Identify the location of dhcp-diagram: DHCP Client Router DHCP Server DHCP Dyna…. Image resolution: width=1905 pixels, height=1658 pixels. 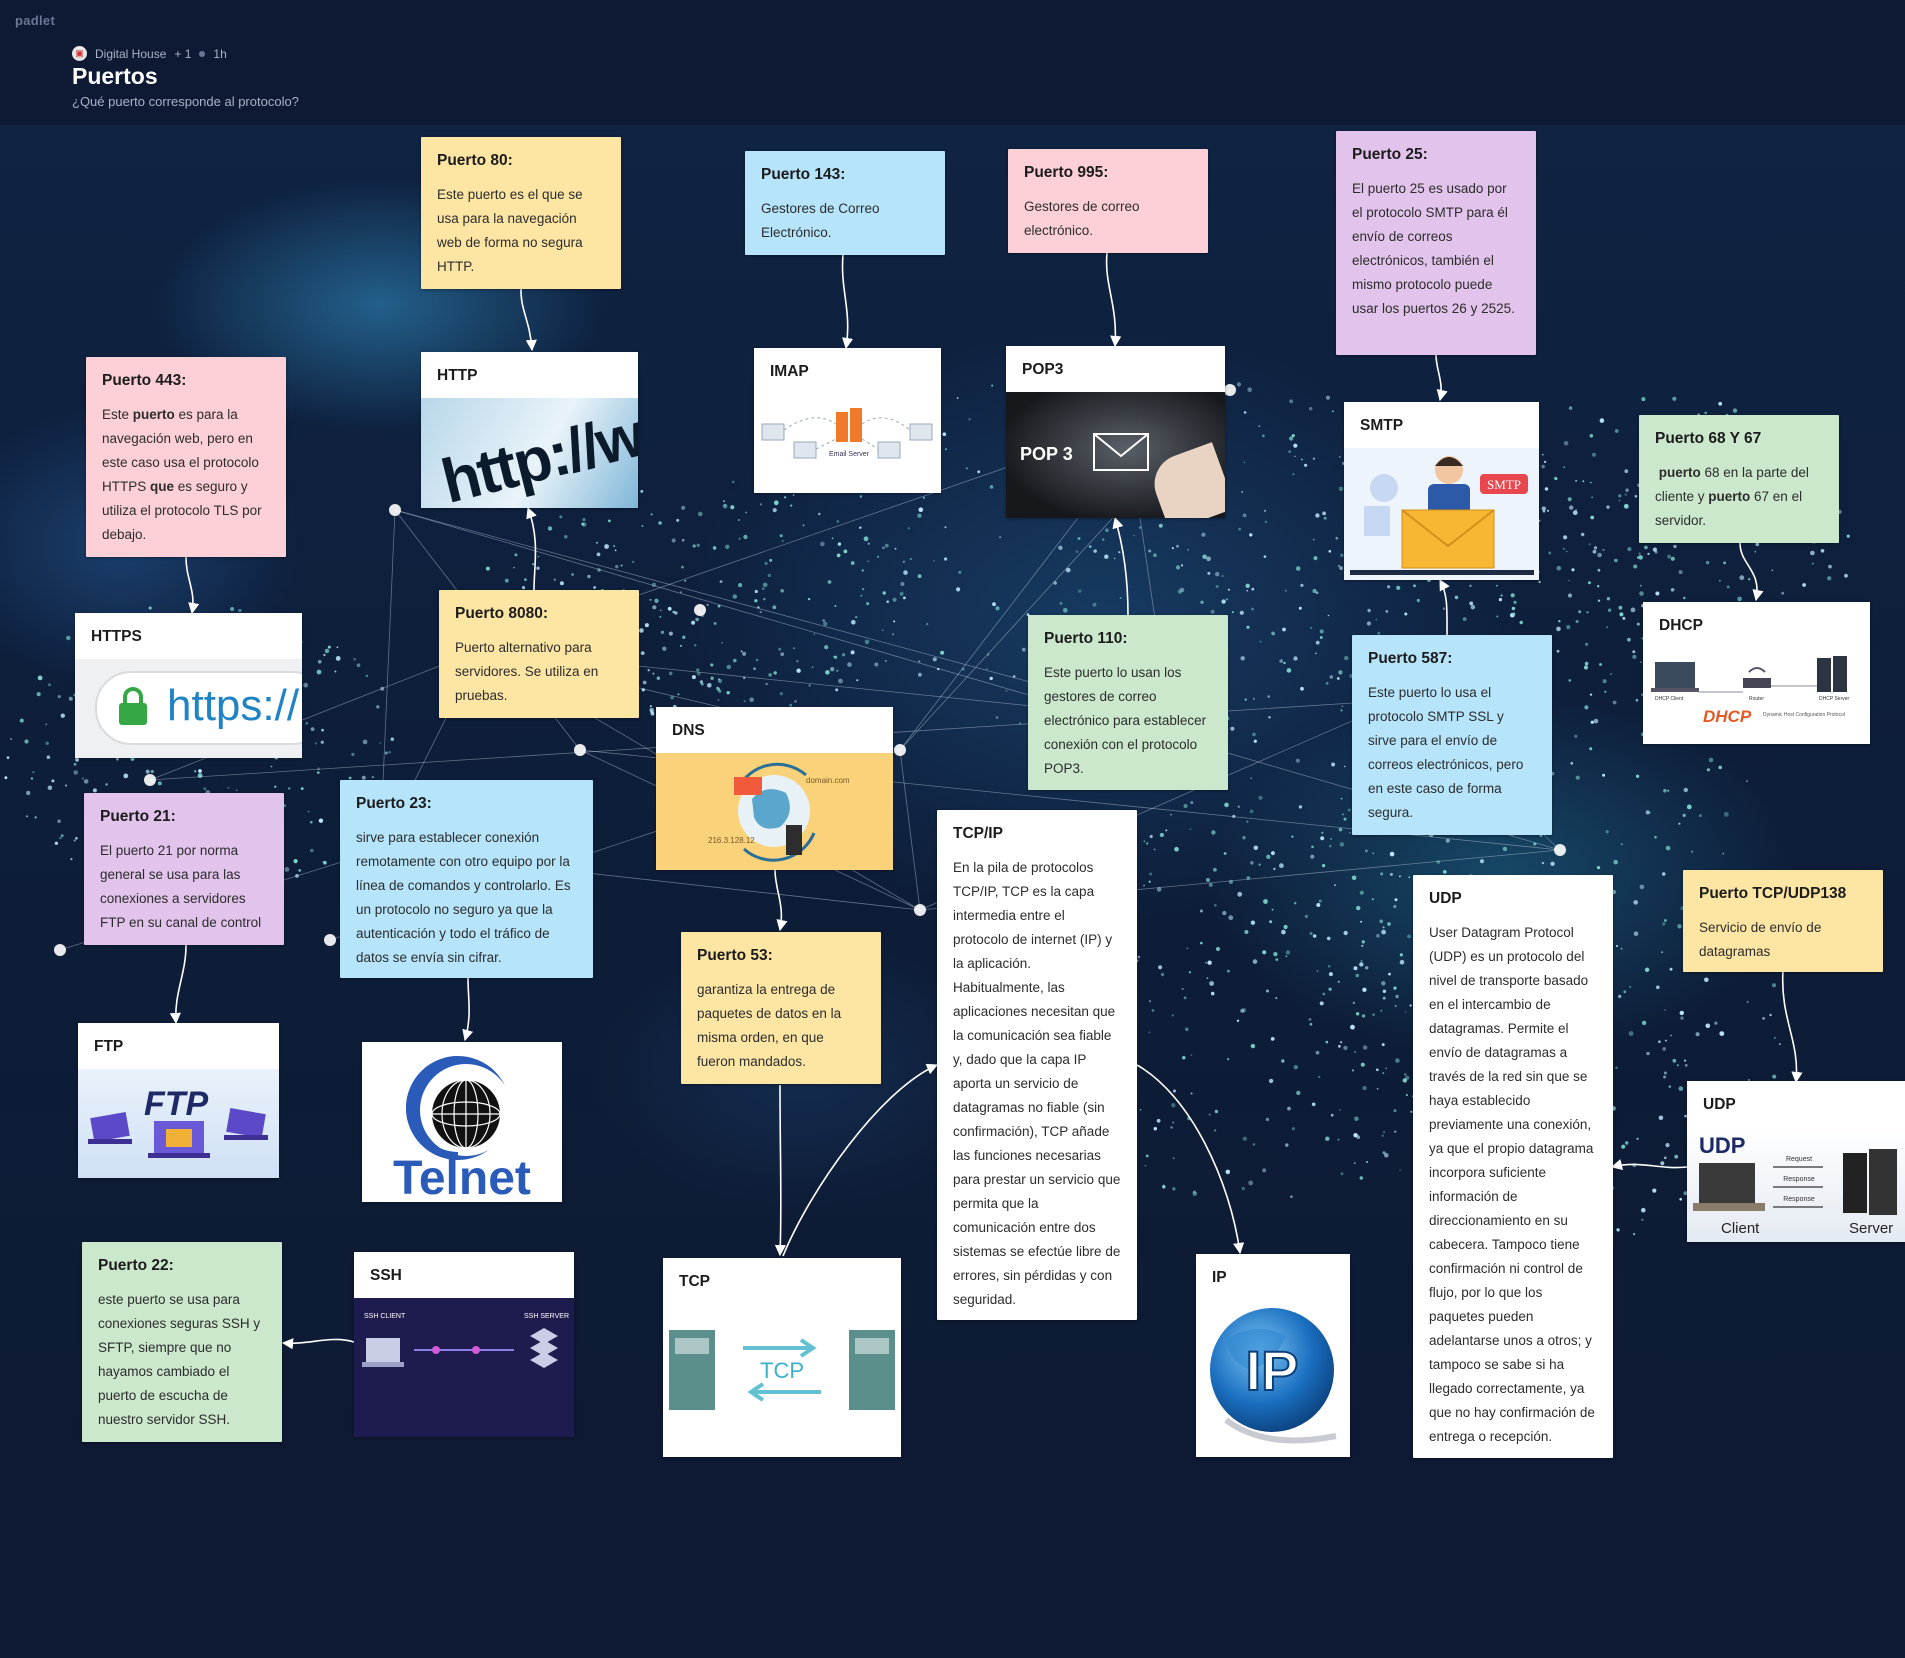
(1756, 696).